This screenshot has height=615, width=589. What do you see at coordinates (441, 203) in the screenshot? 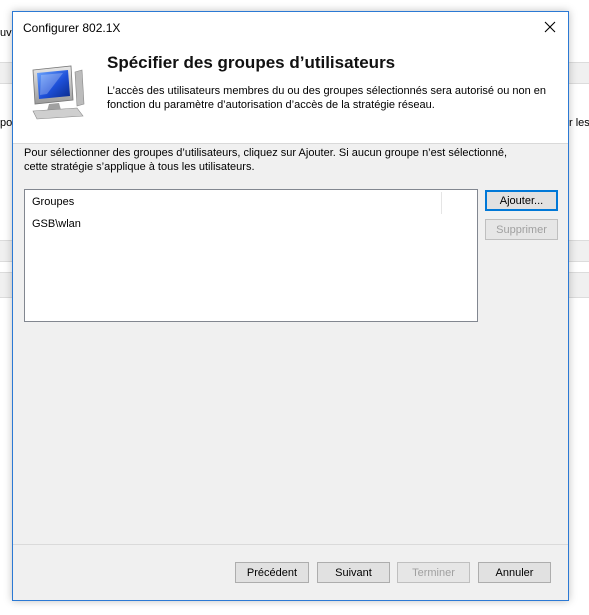
I see `column-separator` at bounding box center [441, 203].